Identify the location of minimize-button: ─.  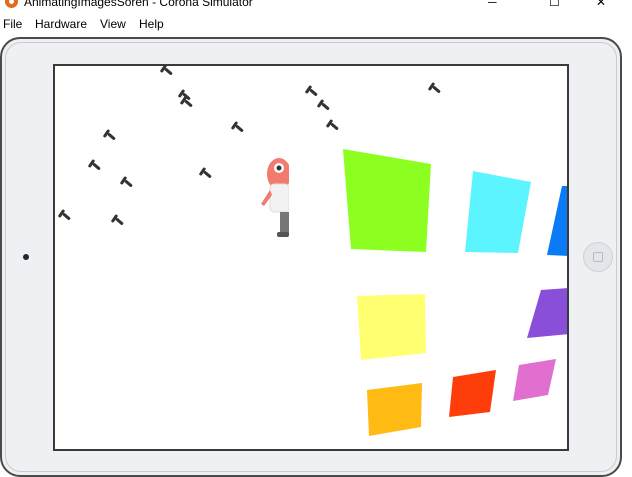
(492, 5).